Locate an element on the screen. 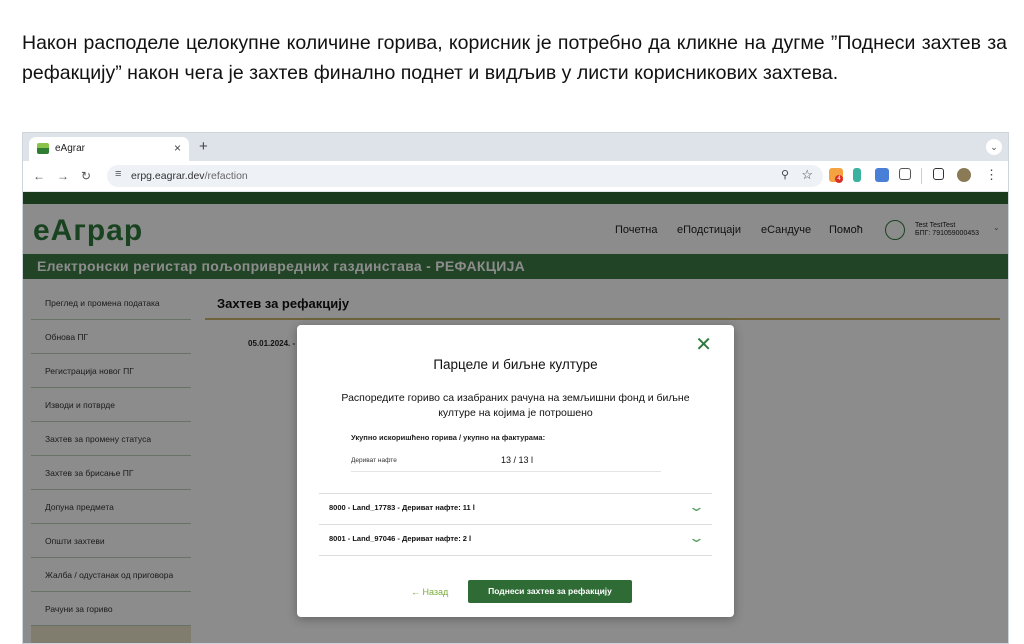  fuel-total-row: Дериват нафте 13 / 13 l is located at coordinates (506, 462).